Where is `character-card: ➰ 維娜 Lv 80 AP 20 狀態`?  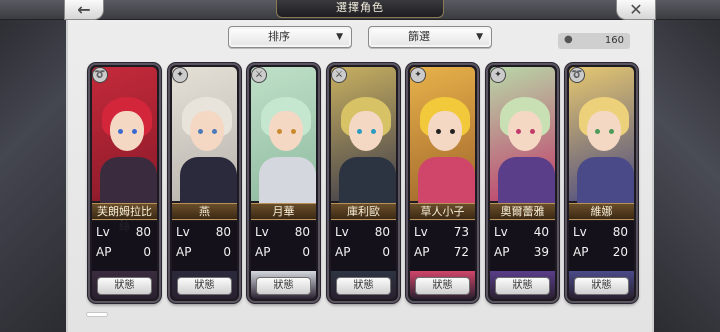
character-card: ➰ 維娜 Lv 80 AP 20 狀態 is located at coordinates (601, 183).